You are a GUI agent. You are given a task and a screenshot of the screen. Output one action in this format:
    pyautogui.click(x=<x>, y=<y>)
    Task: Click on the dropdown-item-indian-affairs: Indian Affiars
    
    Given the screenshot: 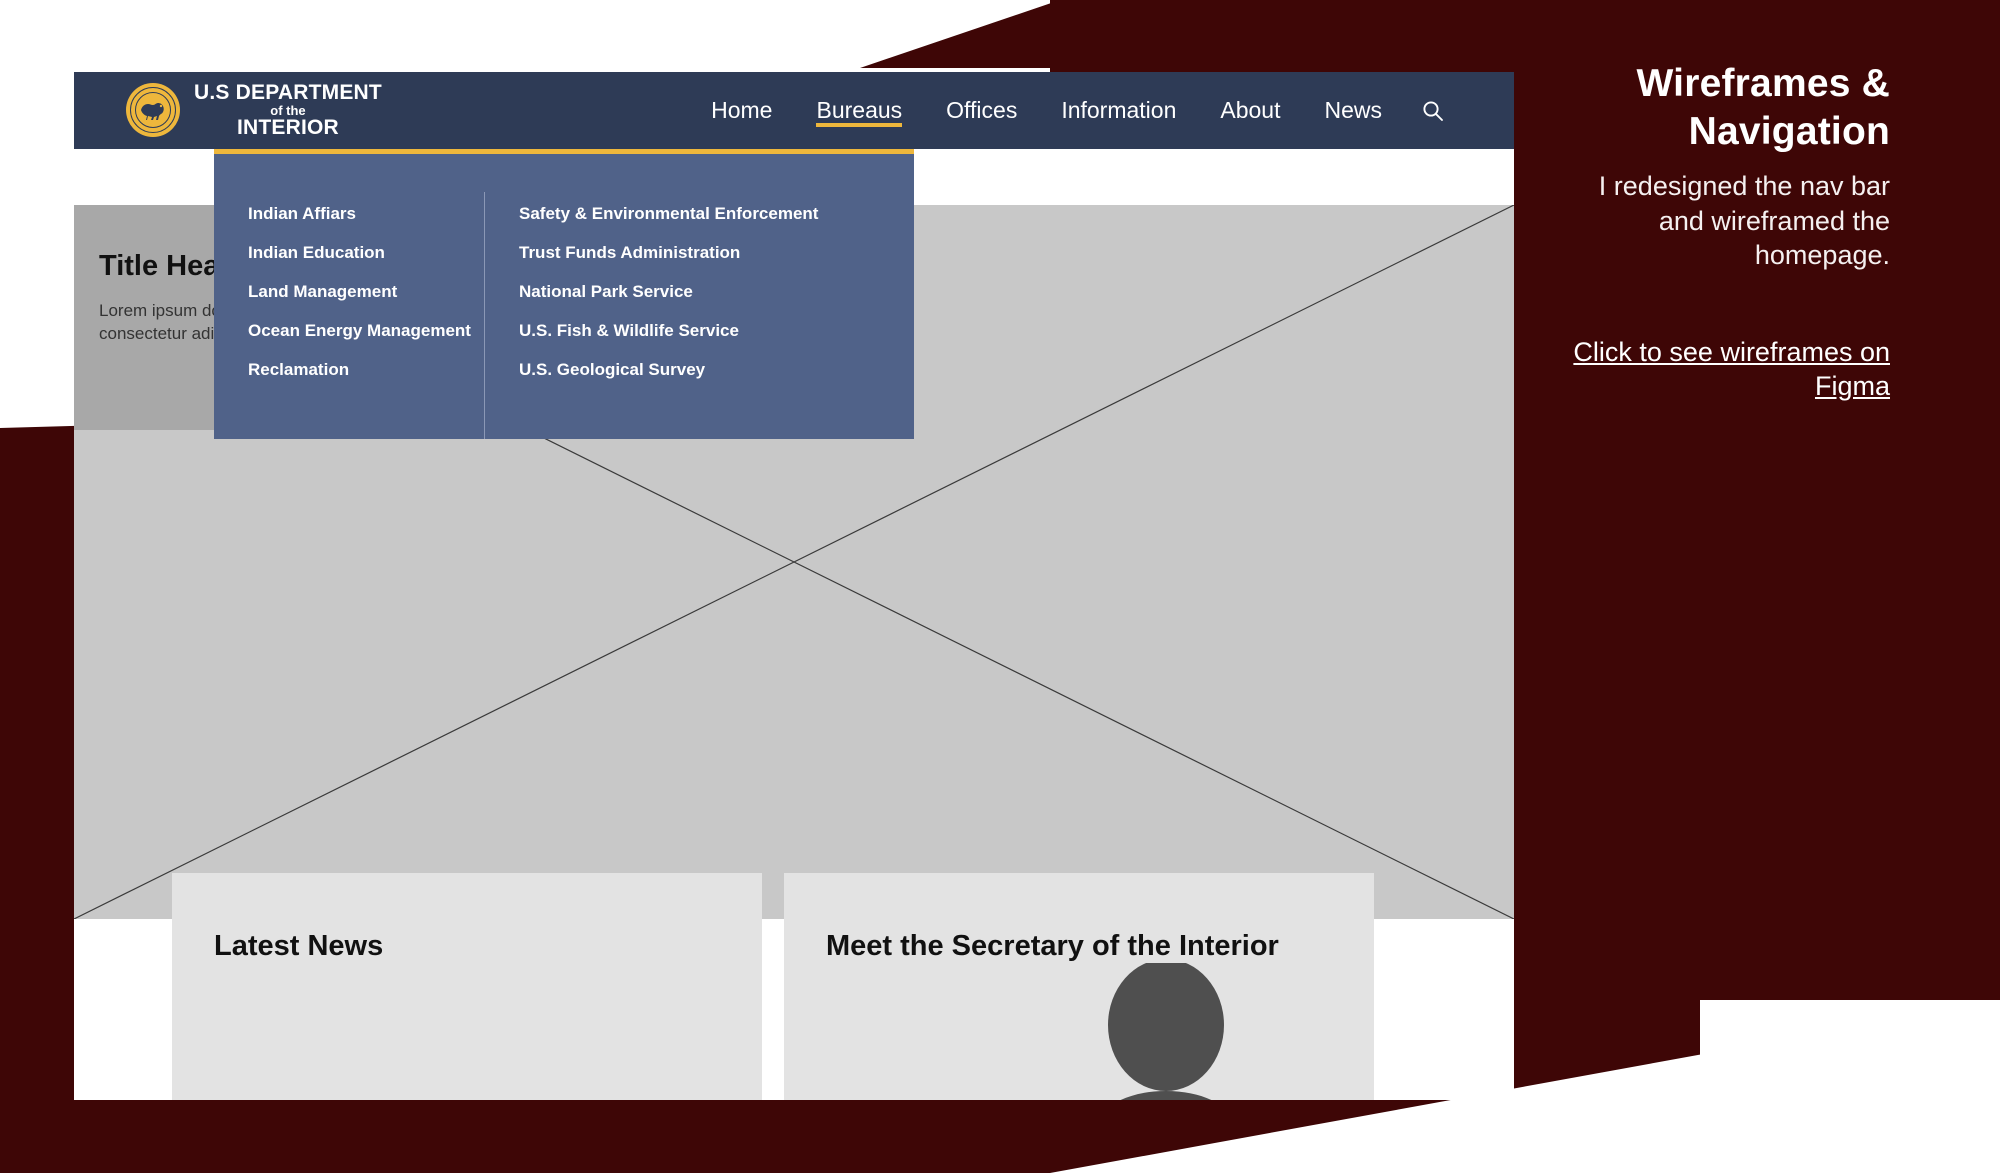 What is the action you would take?
    pyautogui.click(x=366, y=213)
    